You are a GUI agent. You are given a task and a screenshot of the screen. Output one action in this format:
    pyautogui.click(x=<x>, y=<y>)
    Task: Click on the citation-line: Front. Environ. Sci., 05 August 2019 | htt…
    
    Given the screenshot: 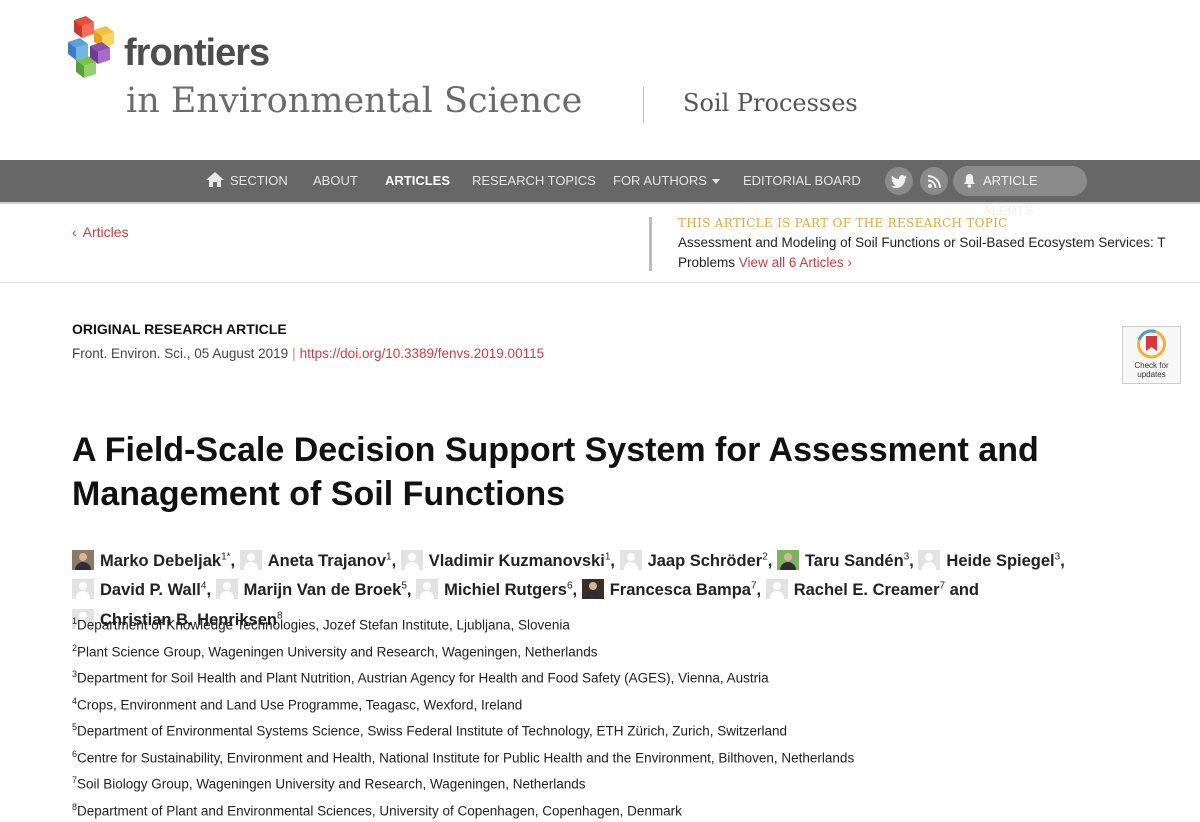 What is the action you would take?
    pyautogui.click(x=308, y=353)
    